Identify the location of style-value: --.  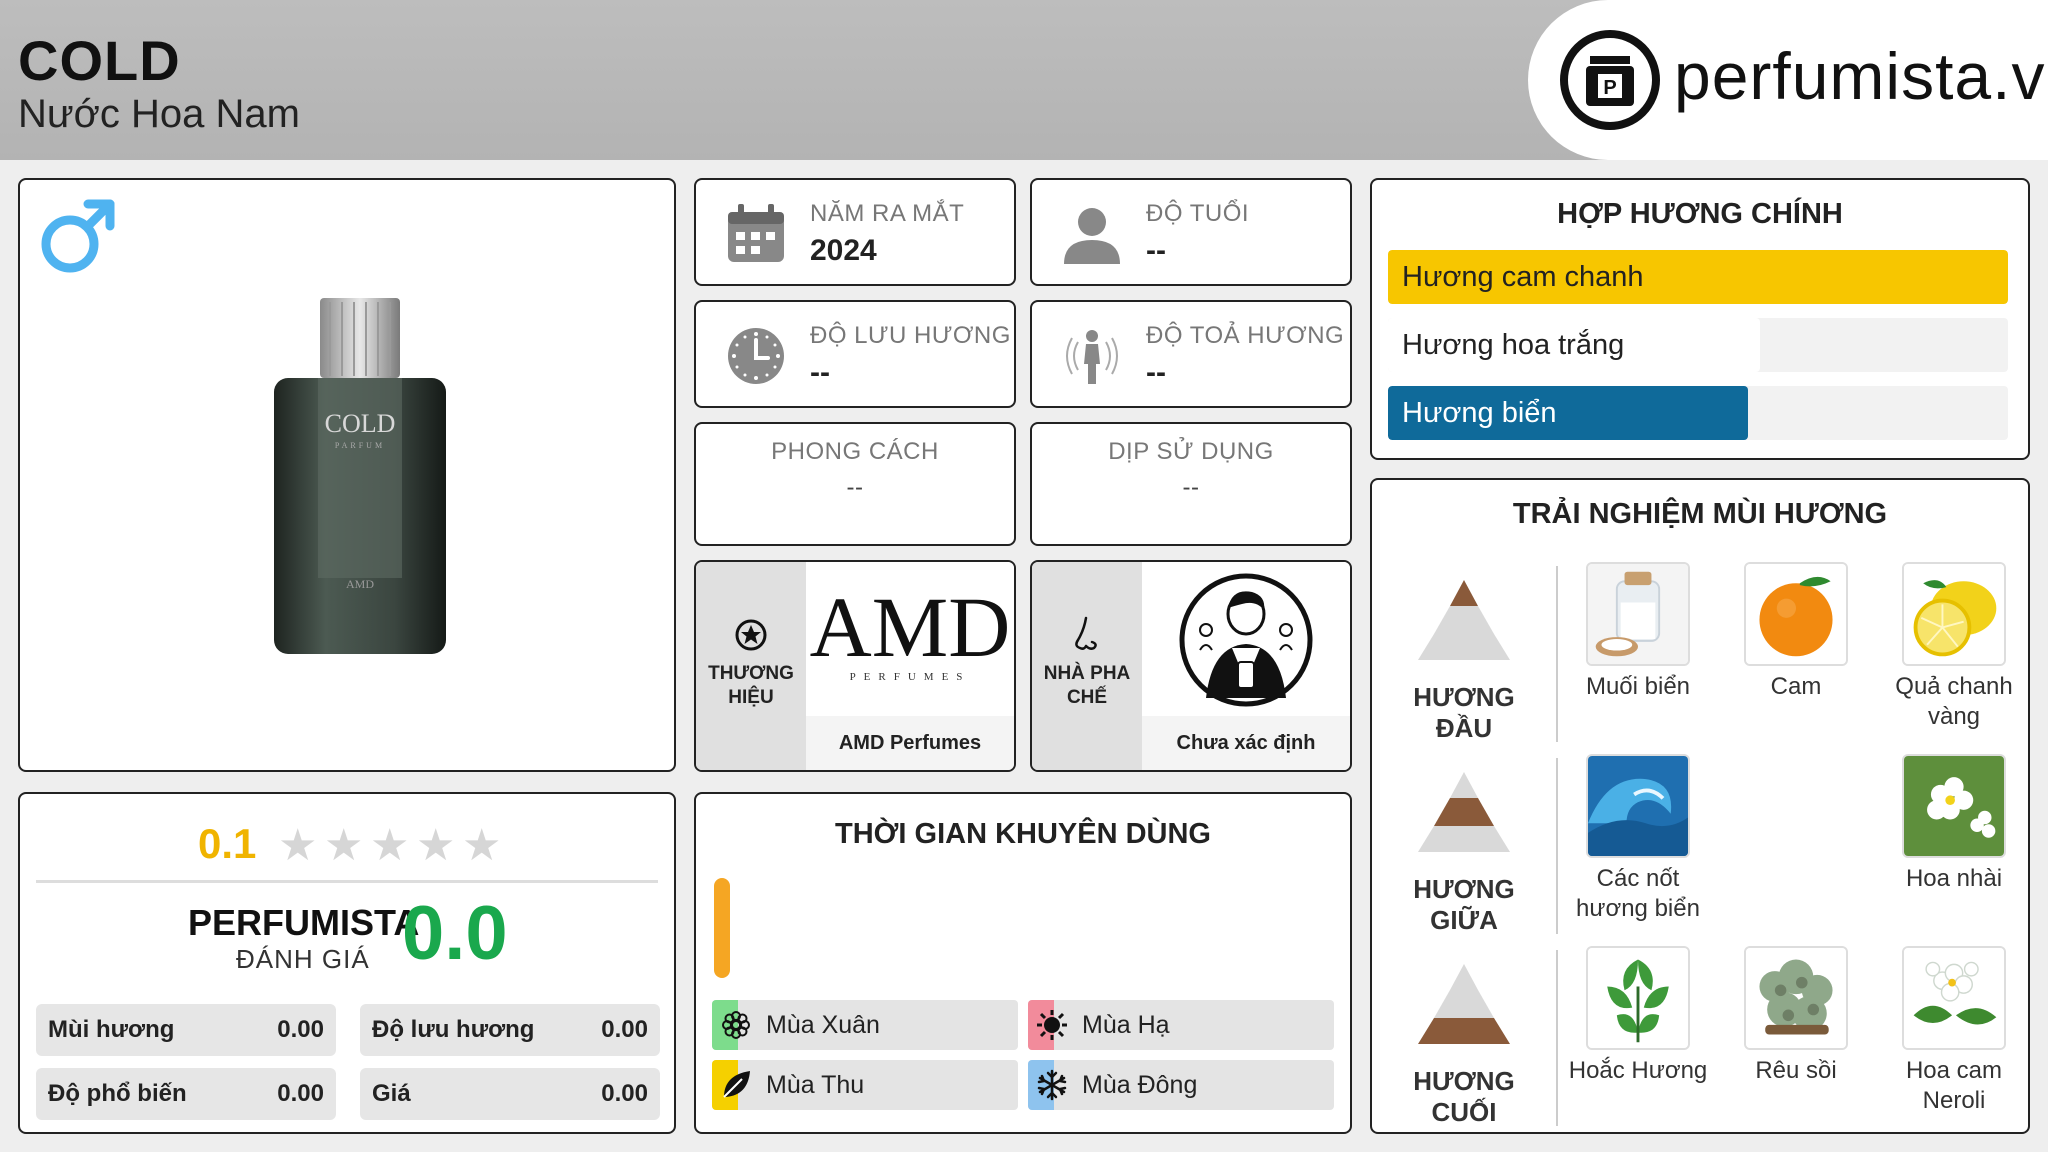
(855, 487).